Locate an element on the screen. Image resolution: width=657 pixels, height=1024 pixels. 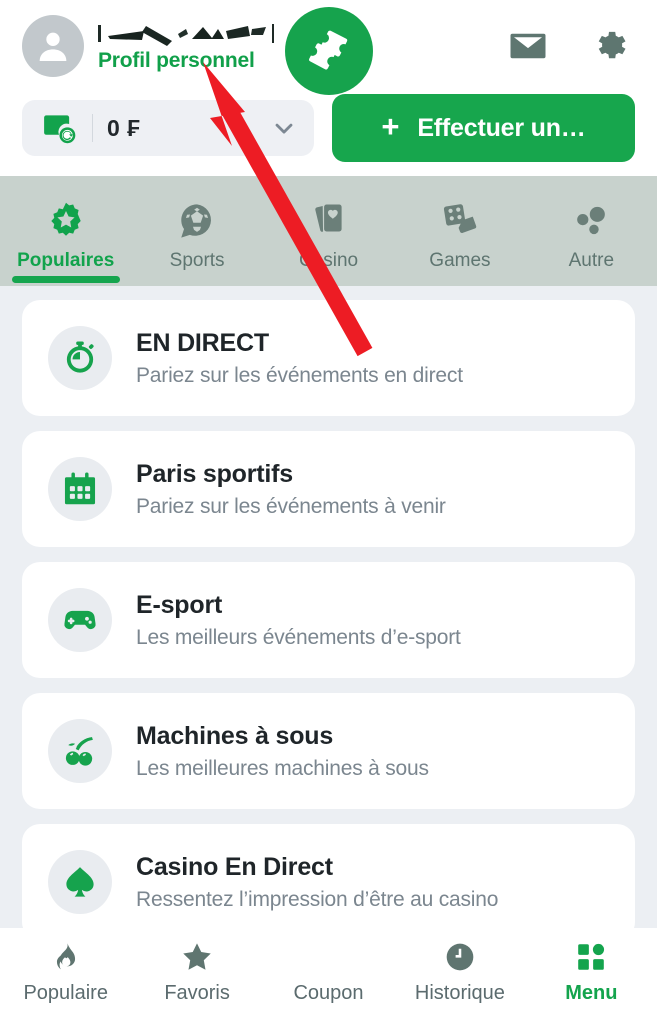
stopwatch-icon is located at coordinates (80, 358).